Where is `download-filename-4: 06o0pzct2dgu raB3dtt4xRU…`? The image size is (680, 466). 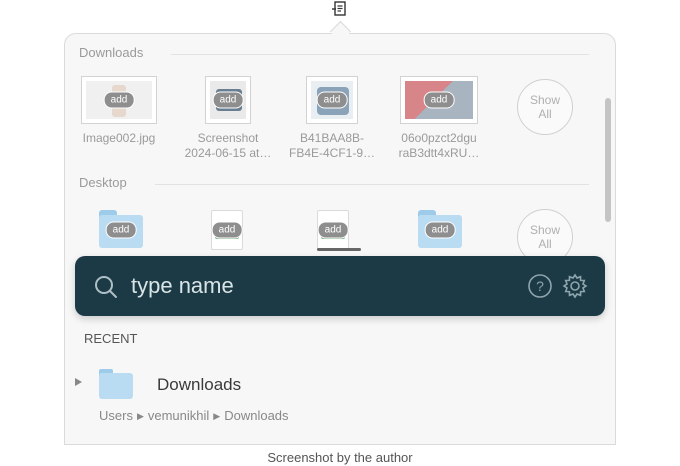
download-filename-4: 06o0pzct2dgu raB3dtt4xRU… is located at coordinates (439, 146).